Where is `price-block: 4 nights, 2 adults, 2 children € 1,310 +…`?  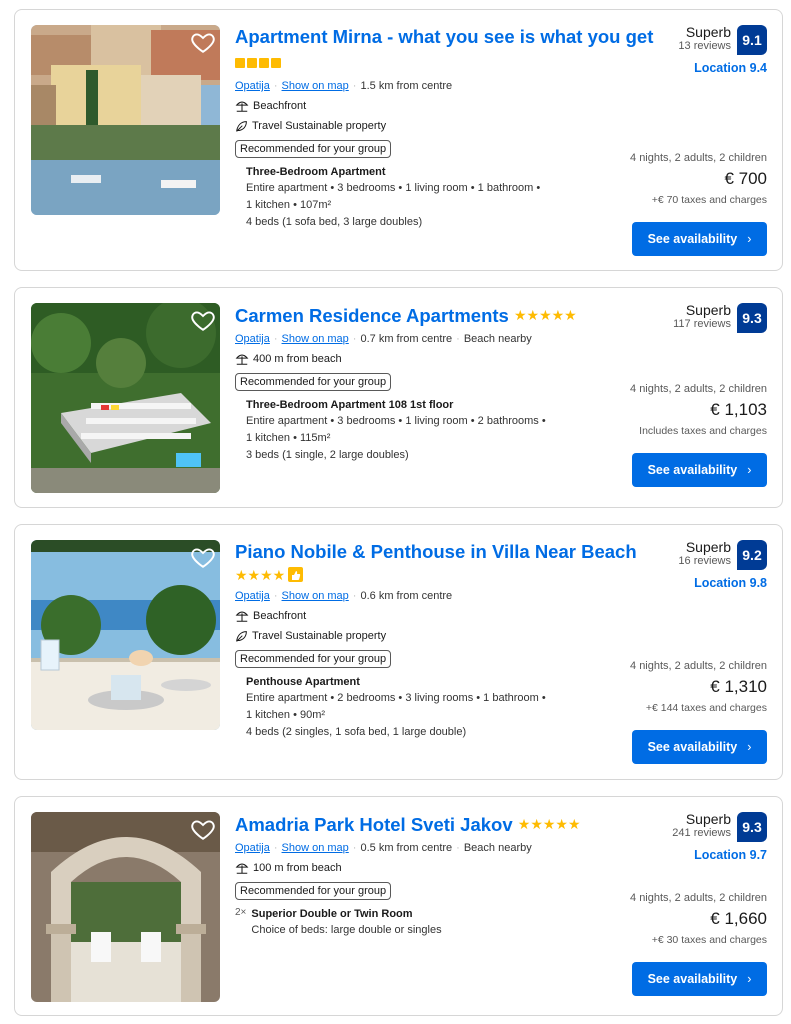
price-block: 4 nights, 2 adults, 2 children € 1,310 +… is located at coordinates (652, 687).